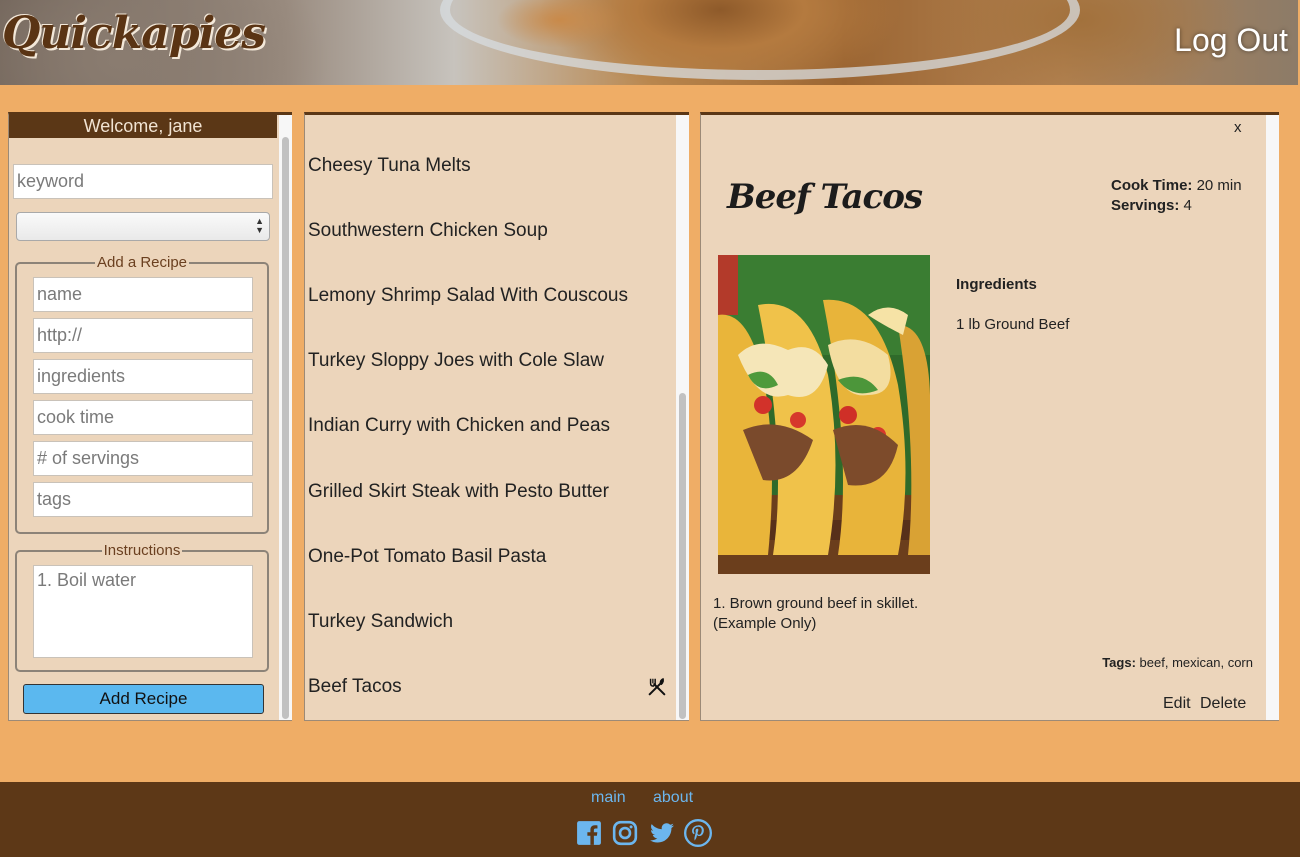 The image size is (1300, 857). I want to click on servings-row: Servings: 4, so click(1151, 205).